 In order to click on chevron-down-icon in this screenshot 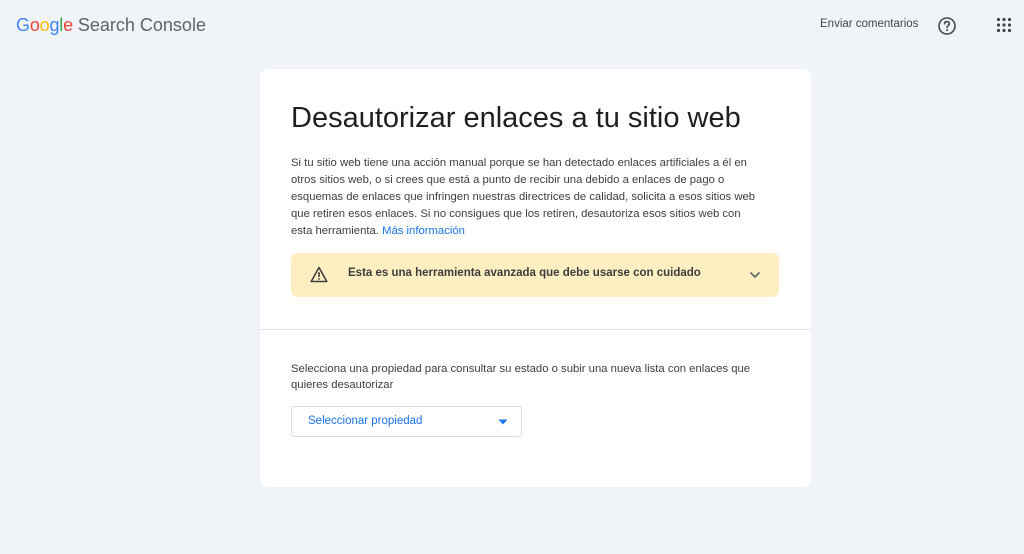, I will do `click(755, 275)`.